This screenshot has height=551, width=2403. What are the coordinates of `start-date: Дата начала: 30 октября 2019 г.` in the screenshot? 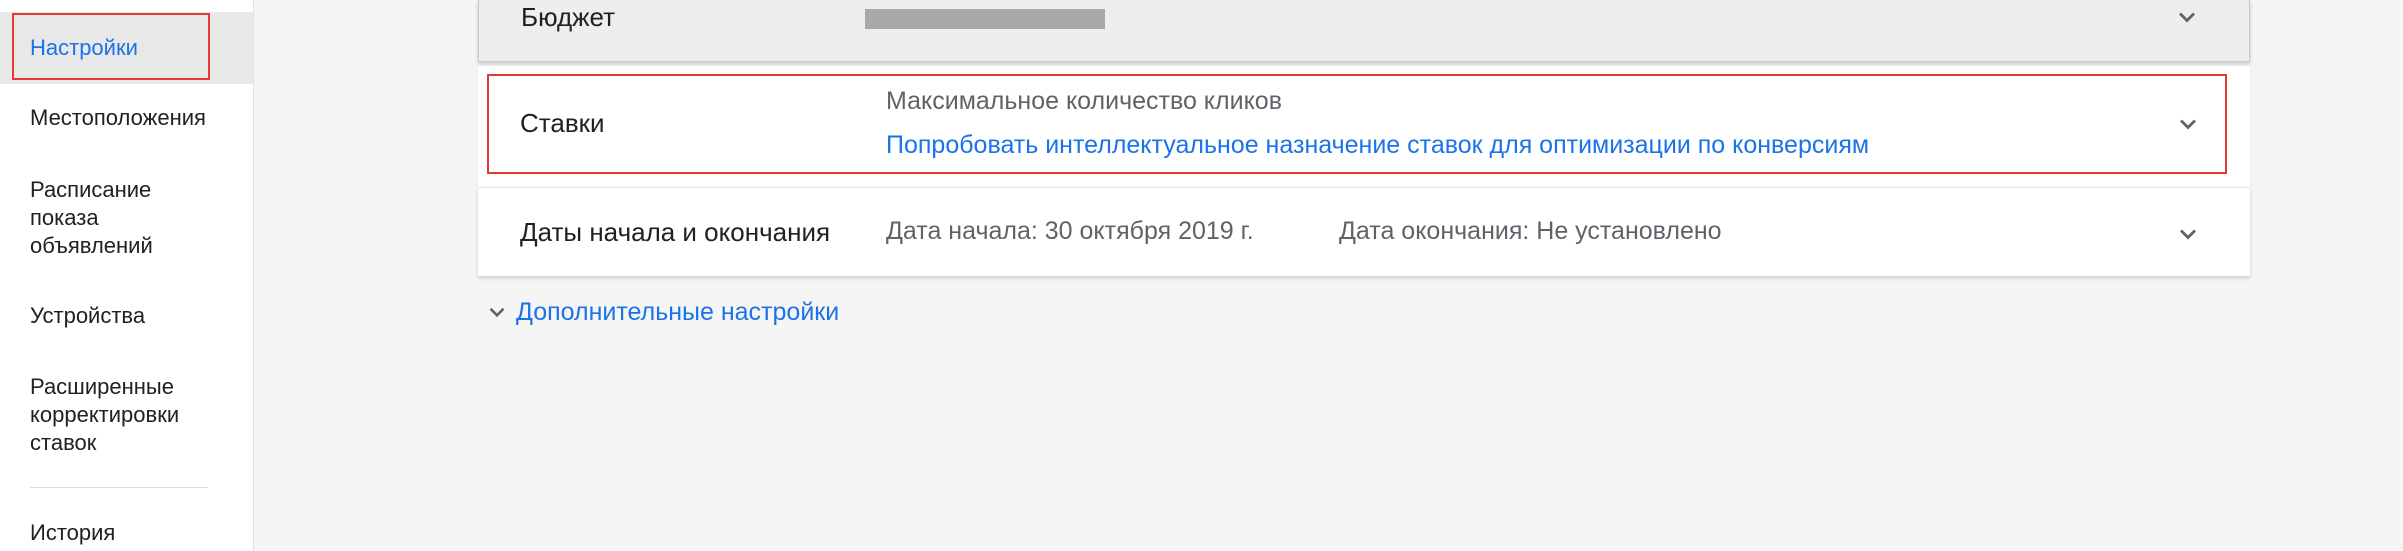 It's located at (1070, 231).